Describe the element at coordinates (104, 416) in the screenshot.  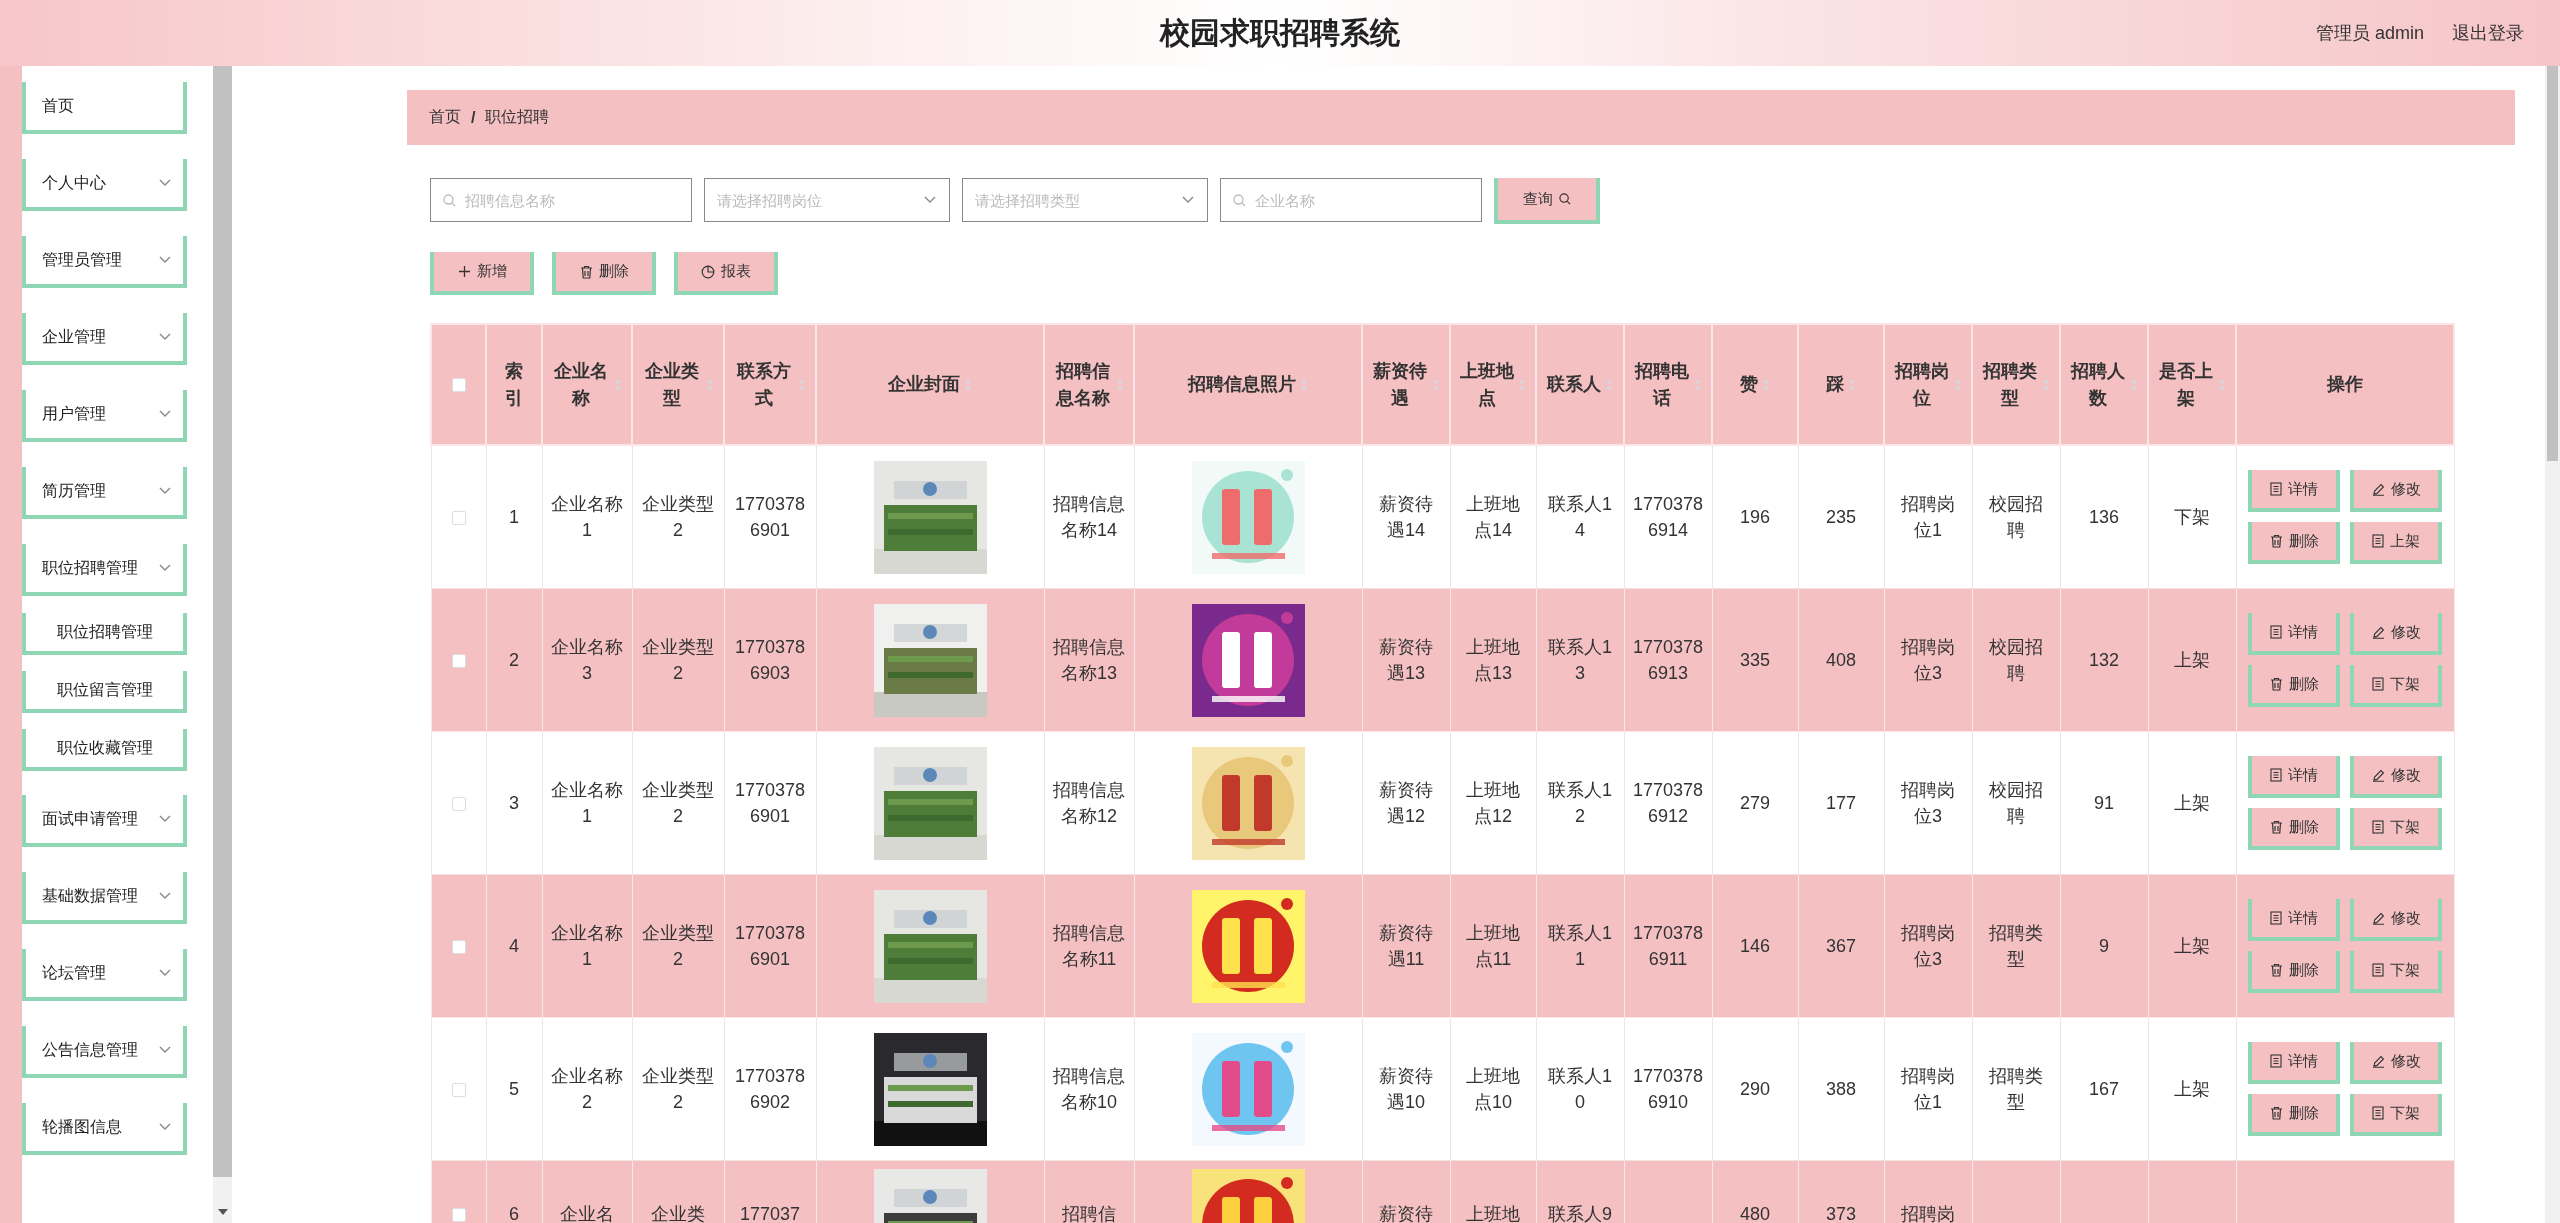
I see `sidebar-item: 用户管理` at that location.